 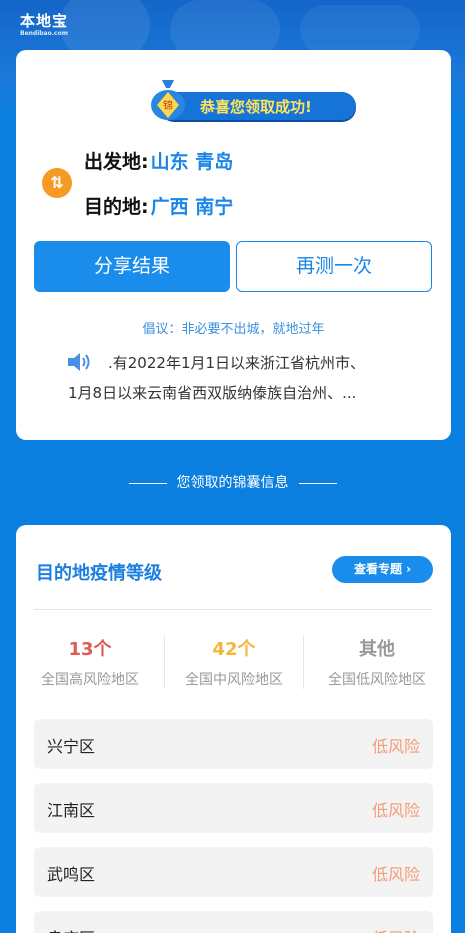 I want to click on bag-glyph: 锦, so click(x=168, y=105).